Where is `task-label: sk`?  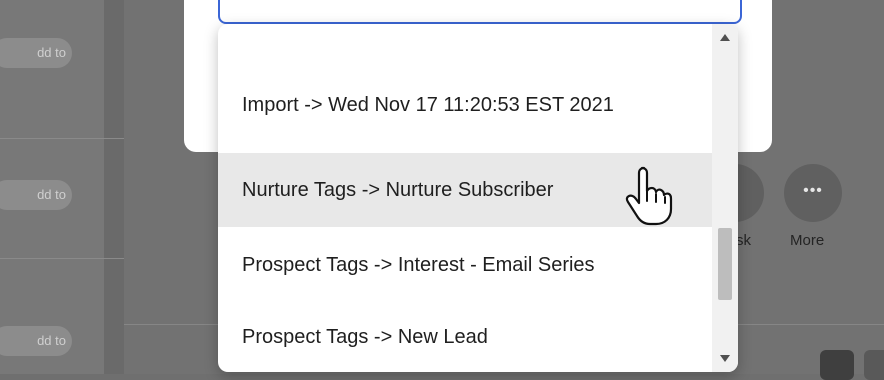 task-label: sk is located at coordinates (743, 240).